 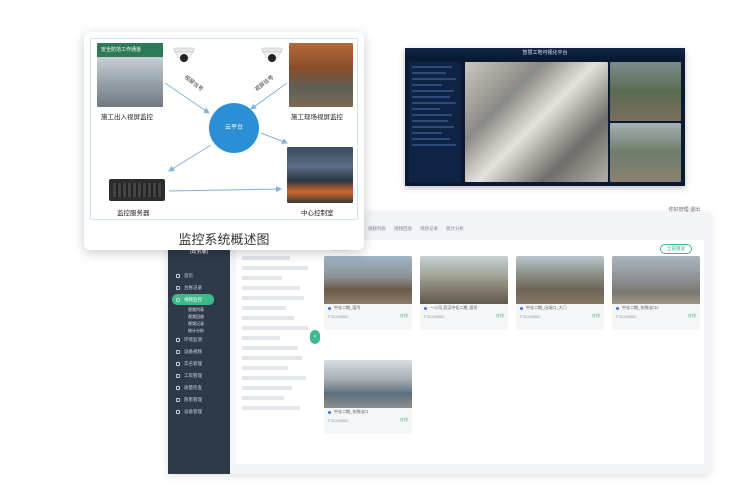 What do you see at coordinates (199, 339) in the screenshot?
I see `sidebar-item-environment: 环境监测` at bounding box center [199, 339].